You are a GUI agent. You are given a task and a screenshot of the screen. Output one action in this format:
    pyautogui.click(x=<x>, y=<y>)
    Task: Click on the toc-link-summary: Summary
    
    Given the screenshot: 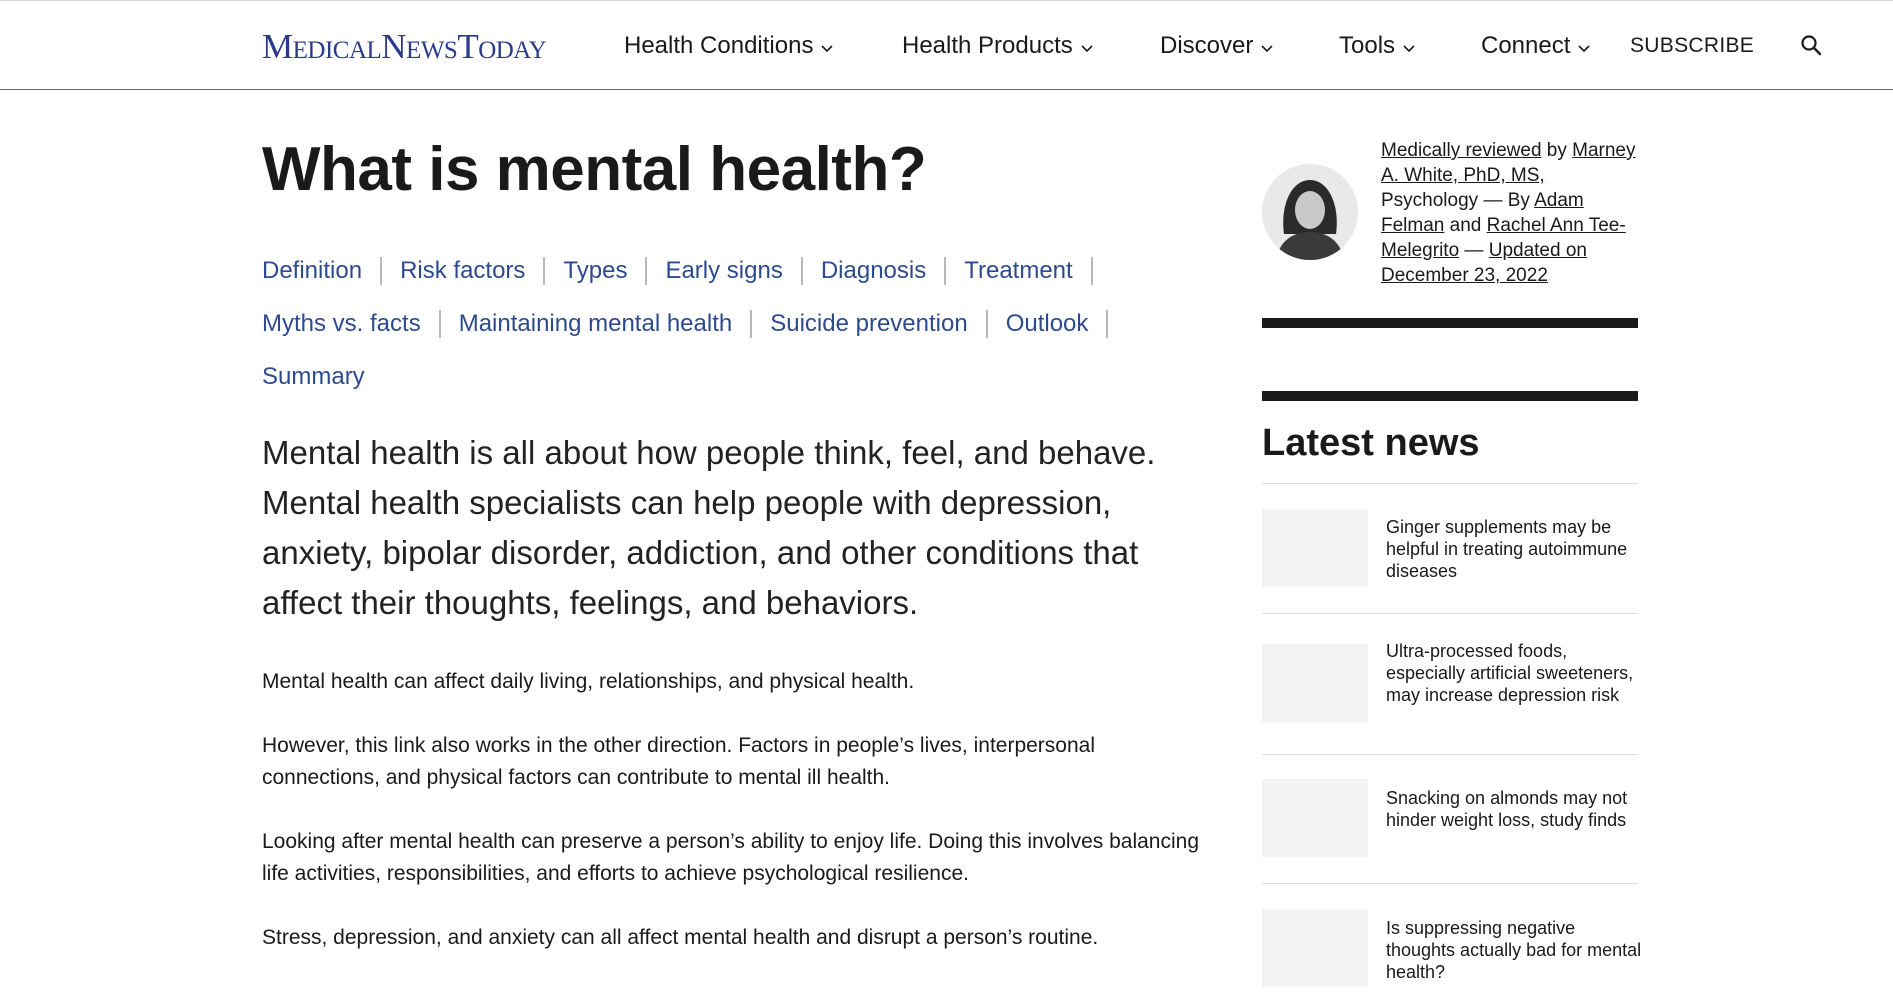 What is the action you would take?
    pyautogui.click(x=313, y=377)
    